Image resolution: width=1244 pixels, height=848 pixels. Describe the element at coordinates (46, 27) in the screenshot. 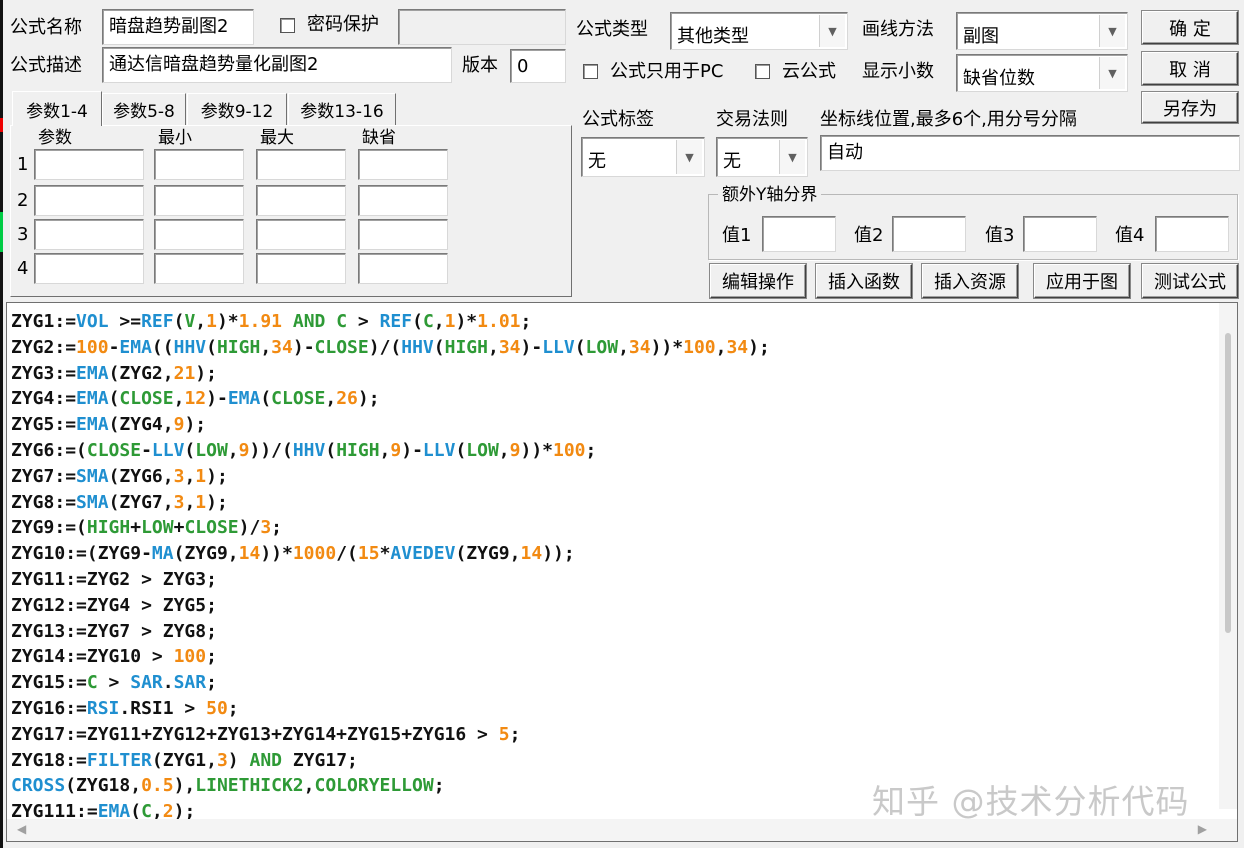

I see `formula-name-label: 公式名称` at that location.